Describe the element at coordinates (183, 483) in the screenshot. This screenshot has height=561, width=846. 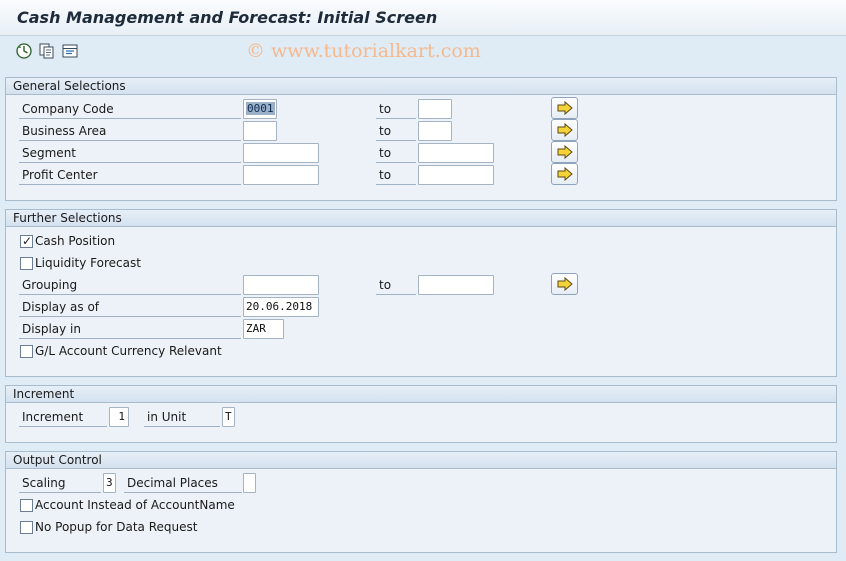
I see `decimal-places-label: Decimal Places` at that location.